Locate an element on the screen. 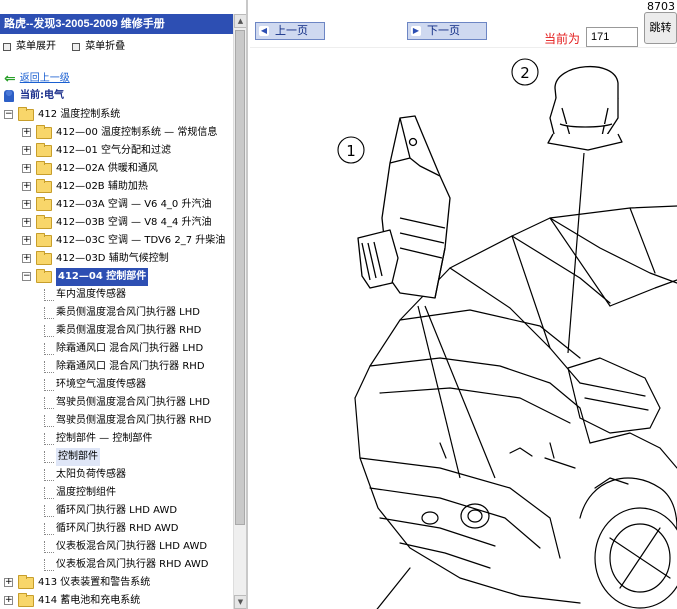  tree-document-item: 太阳负荷传感器 is located at coordinates (116, 475).